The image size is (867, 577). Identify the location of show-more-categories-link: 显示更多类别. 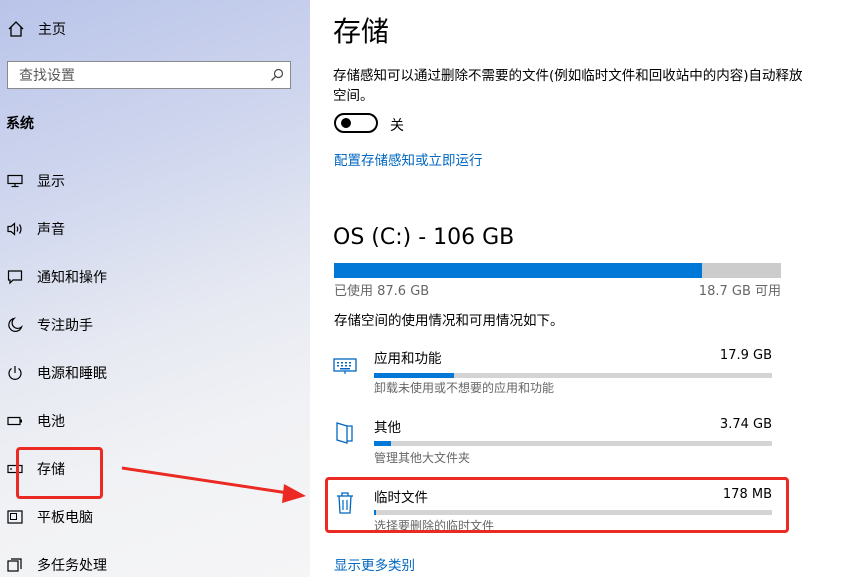
(374, 564).